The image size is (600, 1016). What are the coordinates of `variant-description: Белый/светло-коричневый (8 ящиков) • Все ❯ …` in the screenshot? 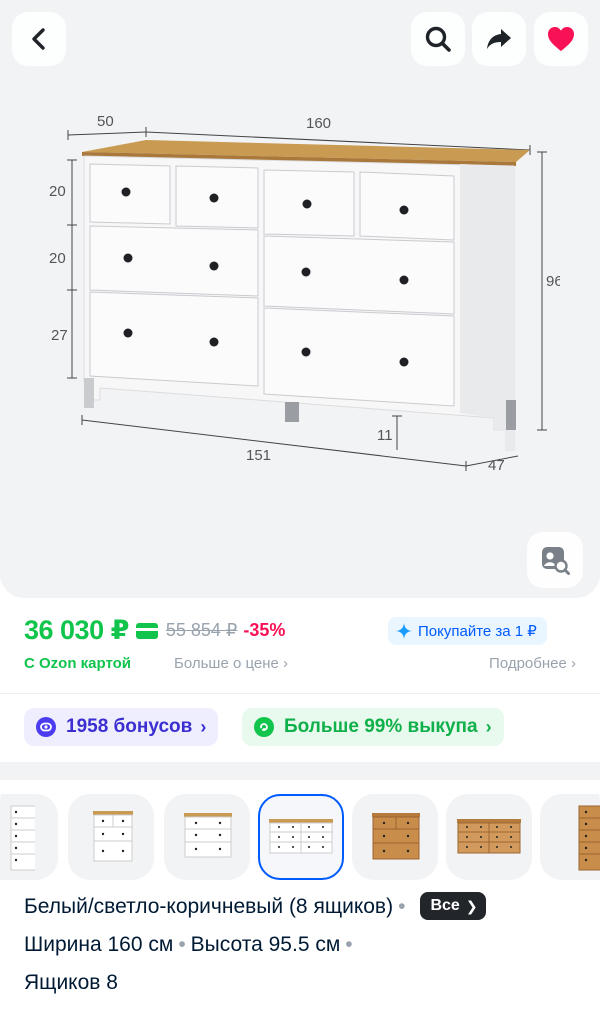 It's located at (304, 945).